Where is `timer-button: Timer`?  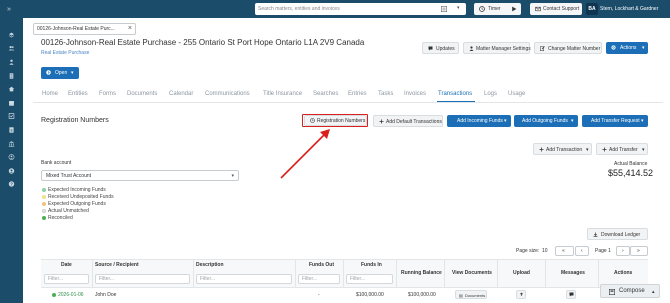 timer-button: Timer is located at coordinates (497, 9).